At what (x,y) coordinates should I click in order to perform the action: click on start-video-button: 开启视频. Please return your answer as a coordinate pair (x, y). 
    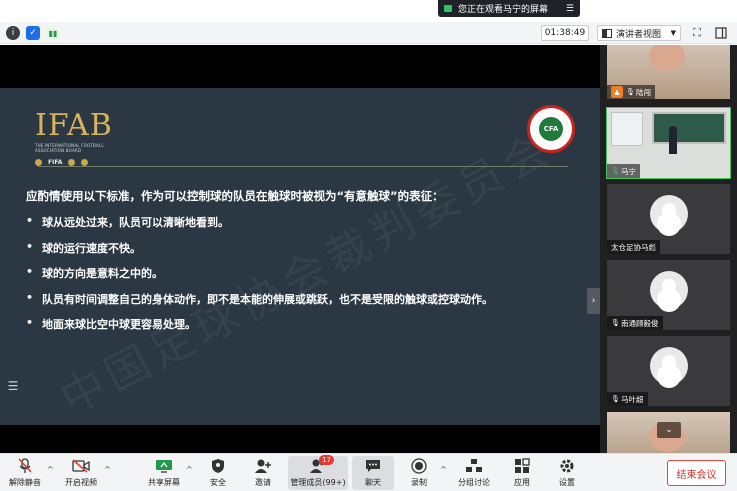
    Looking at the image, I should click on (81, 473).